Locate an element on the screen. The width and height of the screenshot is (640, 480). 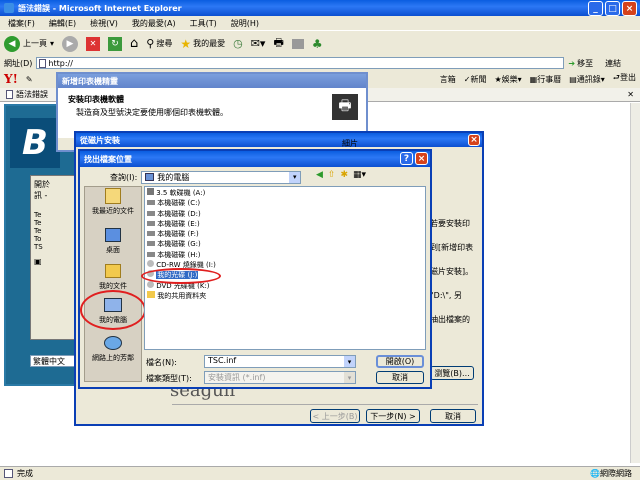
locate-close-button: × is located at coordinates (421, 158).